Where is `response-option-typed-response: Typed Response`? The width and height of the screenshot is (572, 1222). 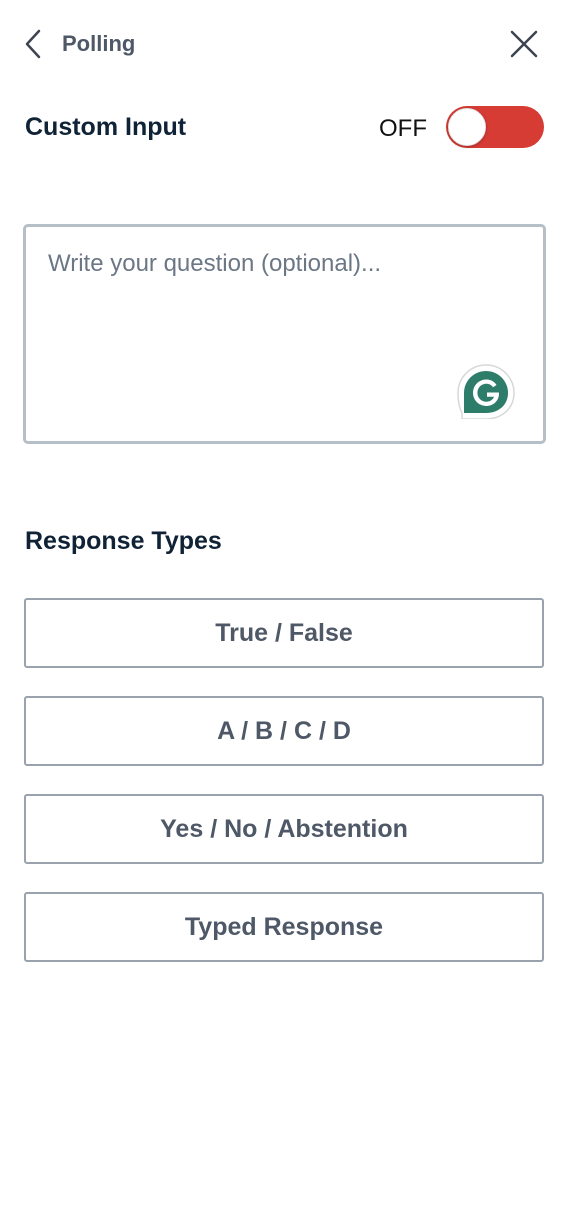 response-option-typed-response: Typed Response is located at coordinates (284, 927).